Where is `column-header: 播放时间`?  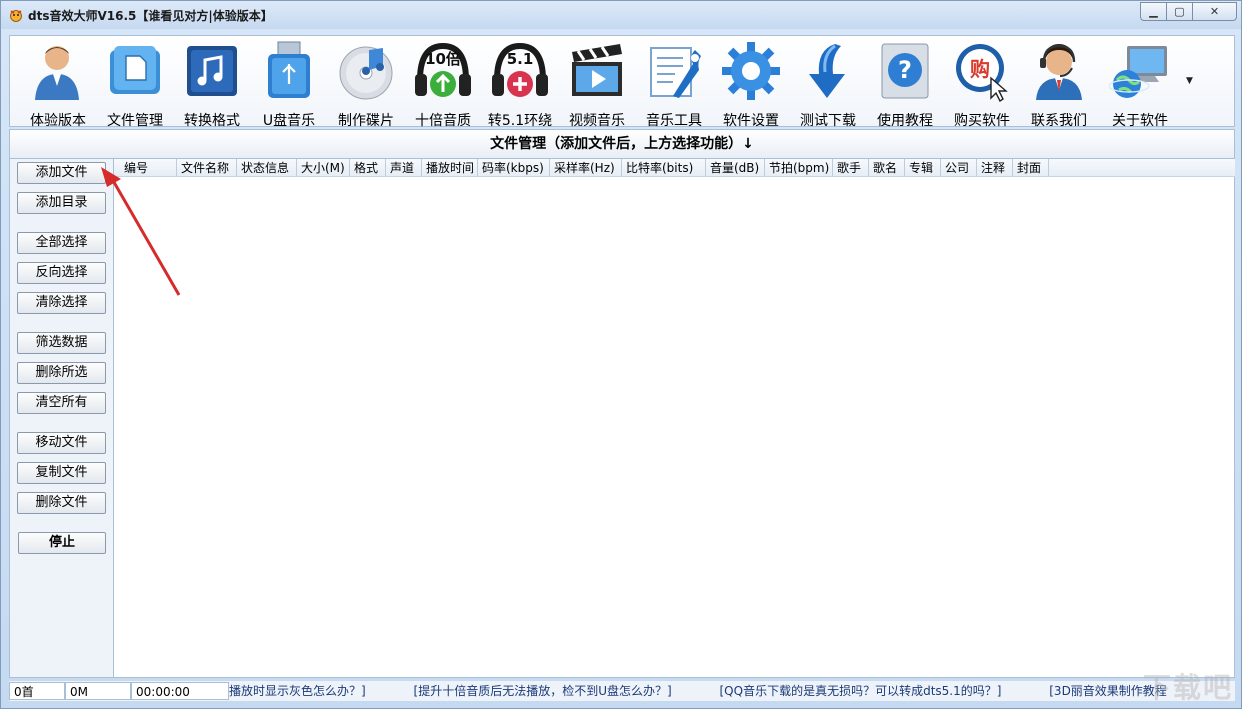 column-header: 播放时间 is located at coordinates (450, 168).